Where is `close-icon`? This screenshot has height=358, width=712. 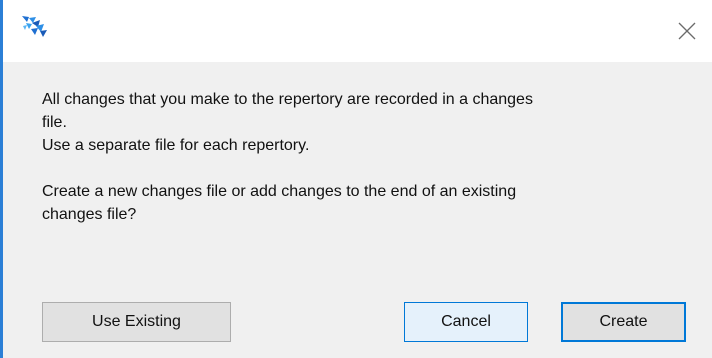 close-icon is located at coordinates (687, 31).